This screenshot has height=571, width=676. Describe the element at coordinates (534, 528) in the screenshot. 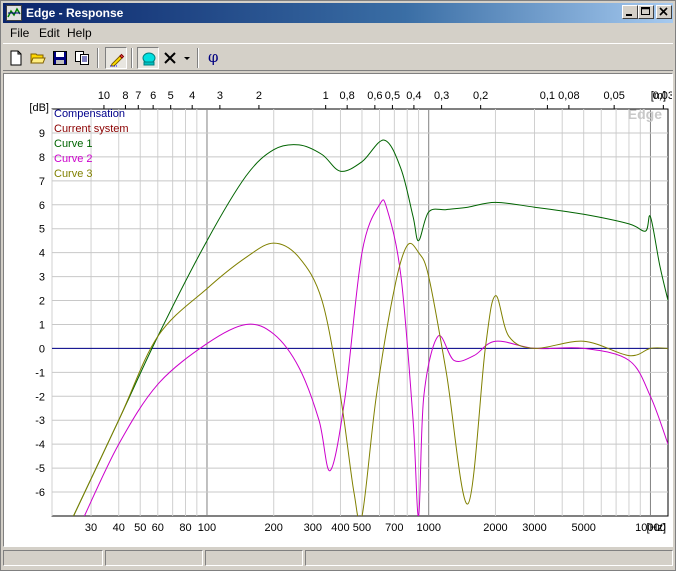

I see `x-tick-label: 3000` at that location.